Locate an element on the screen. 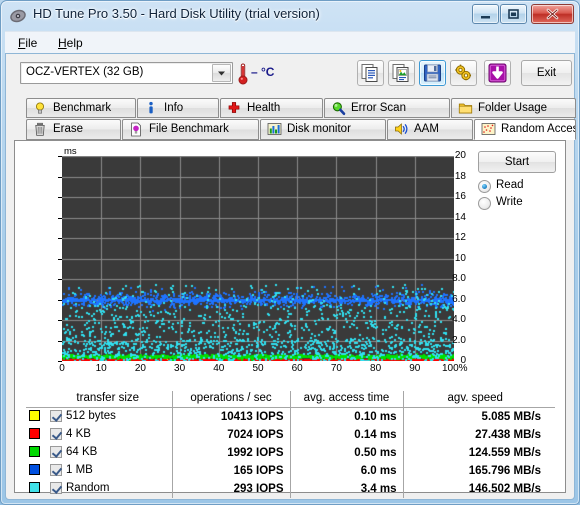  tab-info-label: Info is located at coordinates (174, 108).